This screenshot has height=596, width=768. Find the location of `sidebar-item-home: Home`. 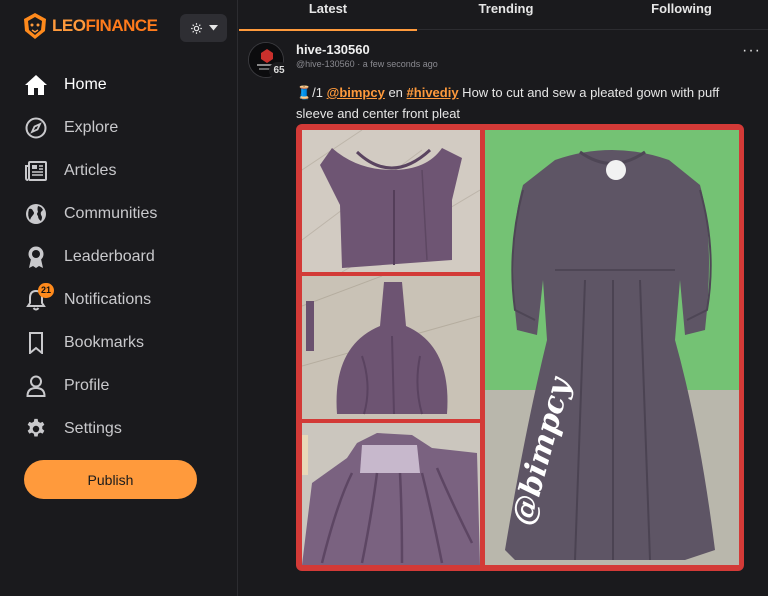

sidebar-item-home: Home is located at coordinates (119, 84).